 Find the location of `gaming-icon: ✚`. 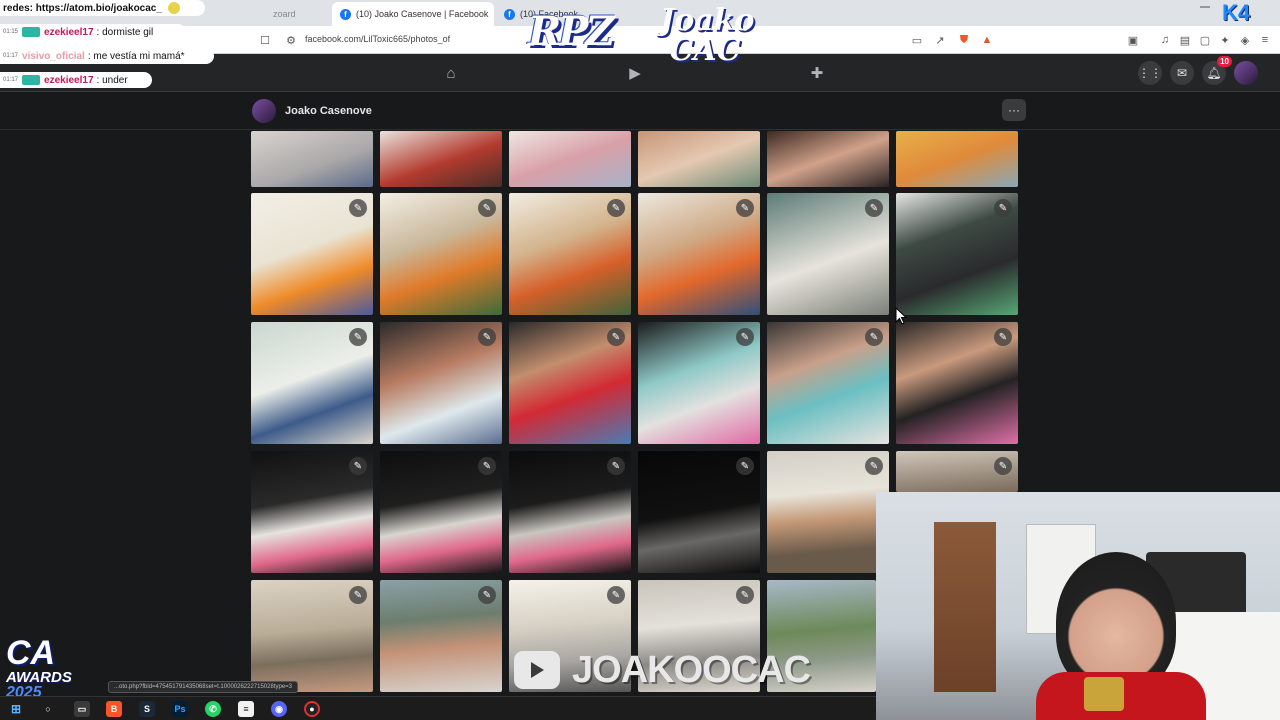

gaming-icon: ✚ is located at coordinates (817, 73).